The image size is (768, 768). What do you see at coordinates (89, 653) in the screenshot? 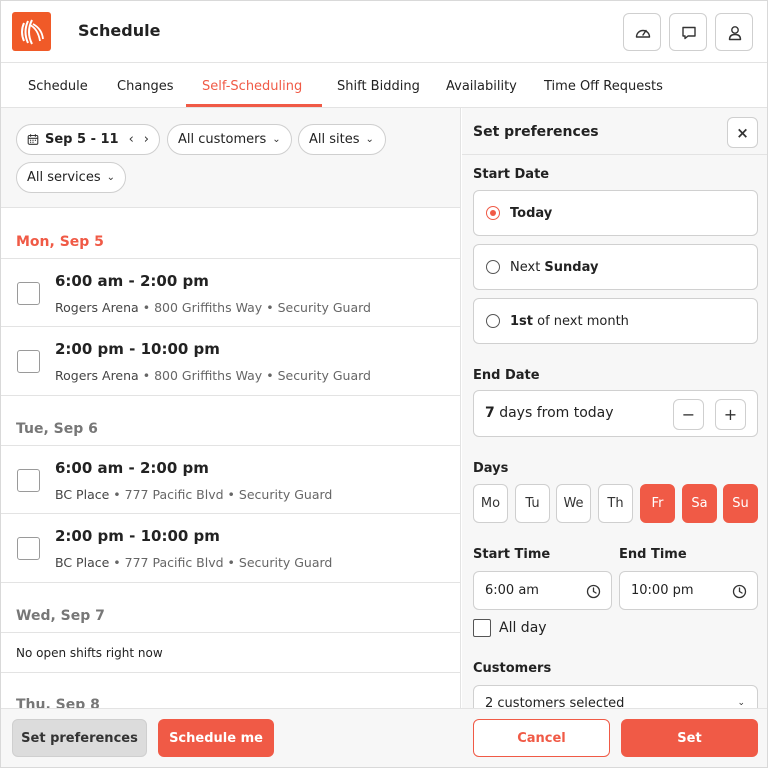
I see `empty-state-text: No open shifts right now` at bounding box center [89, 653].